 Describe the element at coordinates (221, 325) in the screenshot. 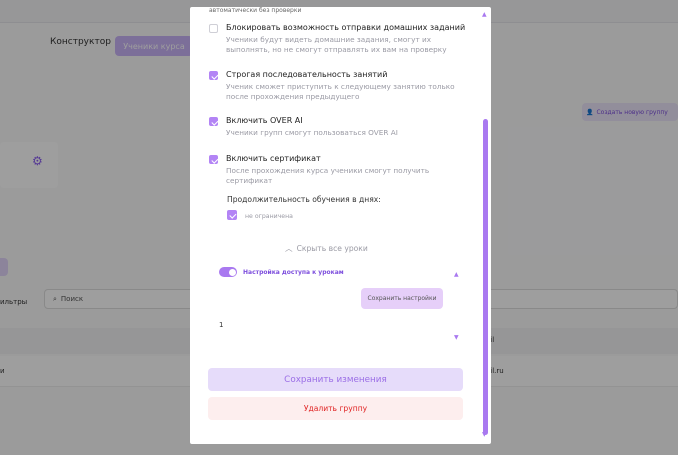

I see `lesson-number: 1` at that location.